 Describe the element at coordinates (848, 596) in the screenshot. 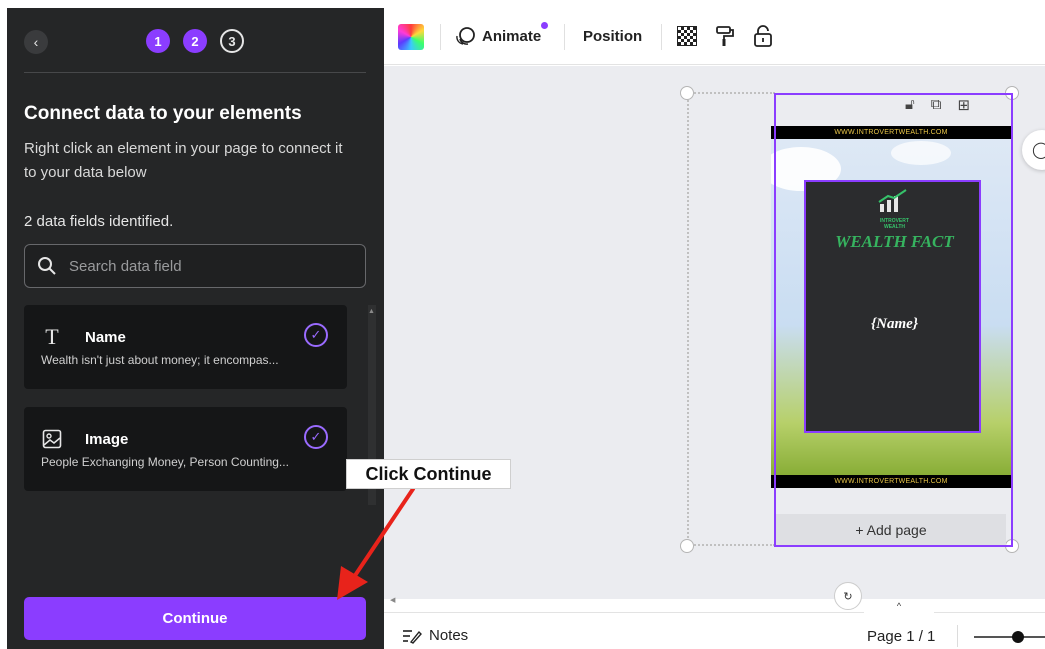

I see `rotate-icon: ↻` at that location.